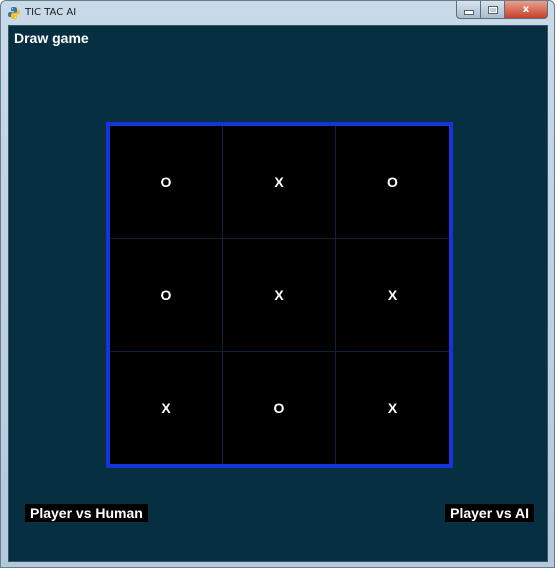 The width and height of the screenshot is (557, 570). Describe the element at coordinates (392, 295) in the screenshot. I see `board-cell-r2c3: X` at that location.